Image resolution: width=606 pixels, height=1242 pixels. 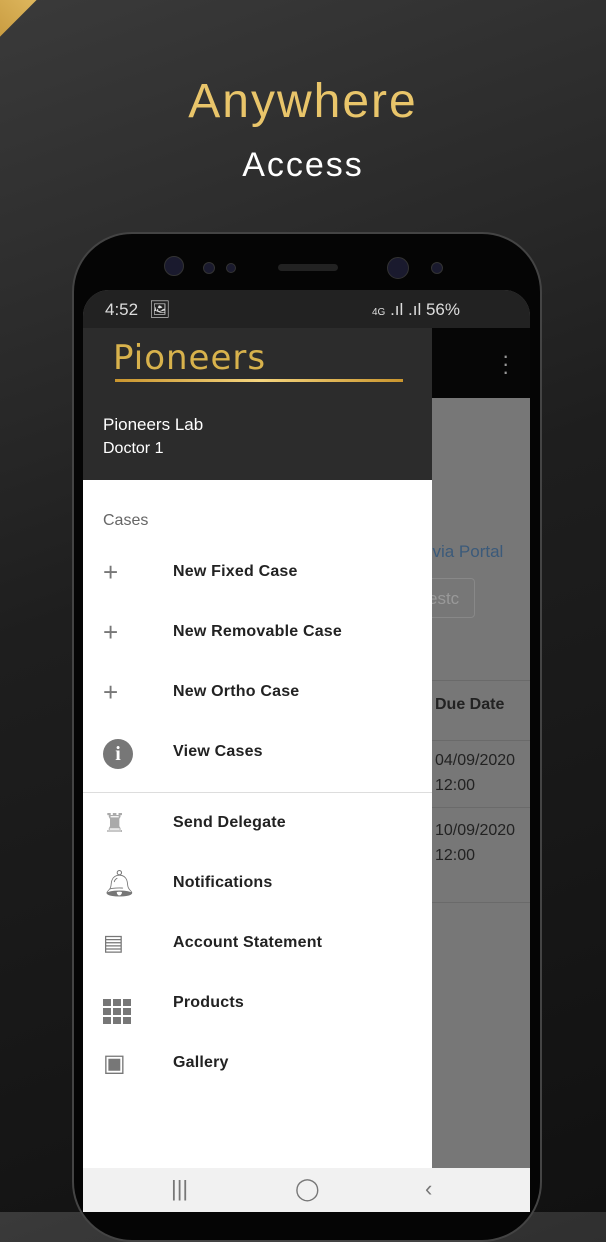 What do you see at coordinates (257, 943) in the screenshot?
I see `menu-account-statement: ▤ Account Statement` at bounding box center [257, 943].